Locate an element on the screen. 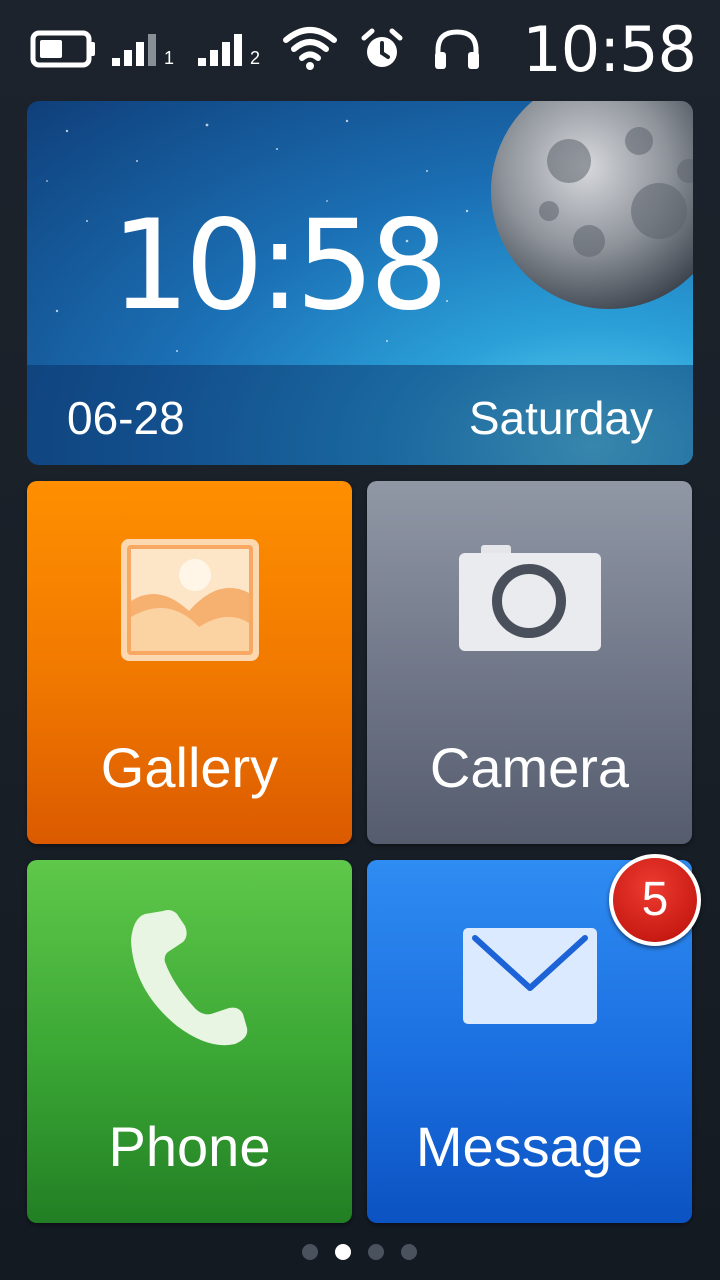  gallery-label: Gallery is located at coordinates (189, 767).